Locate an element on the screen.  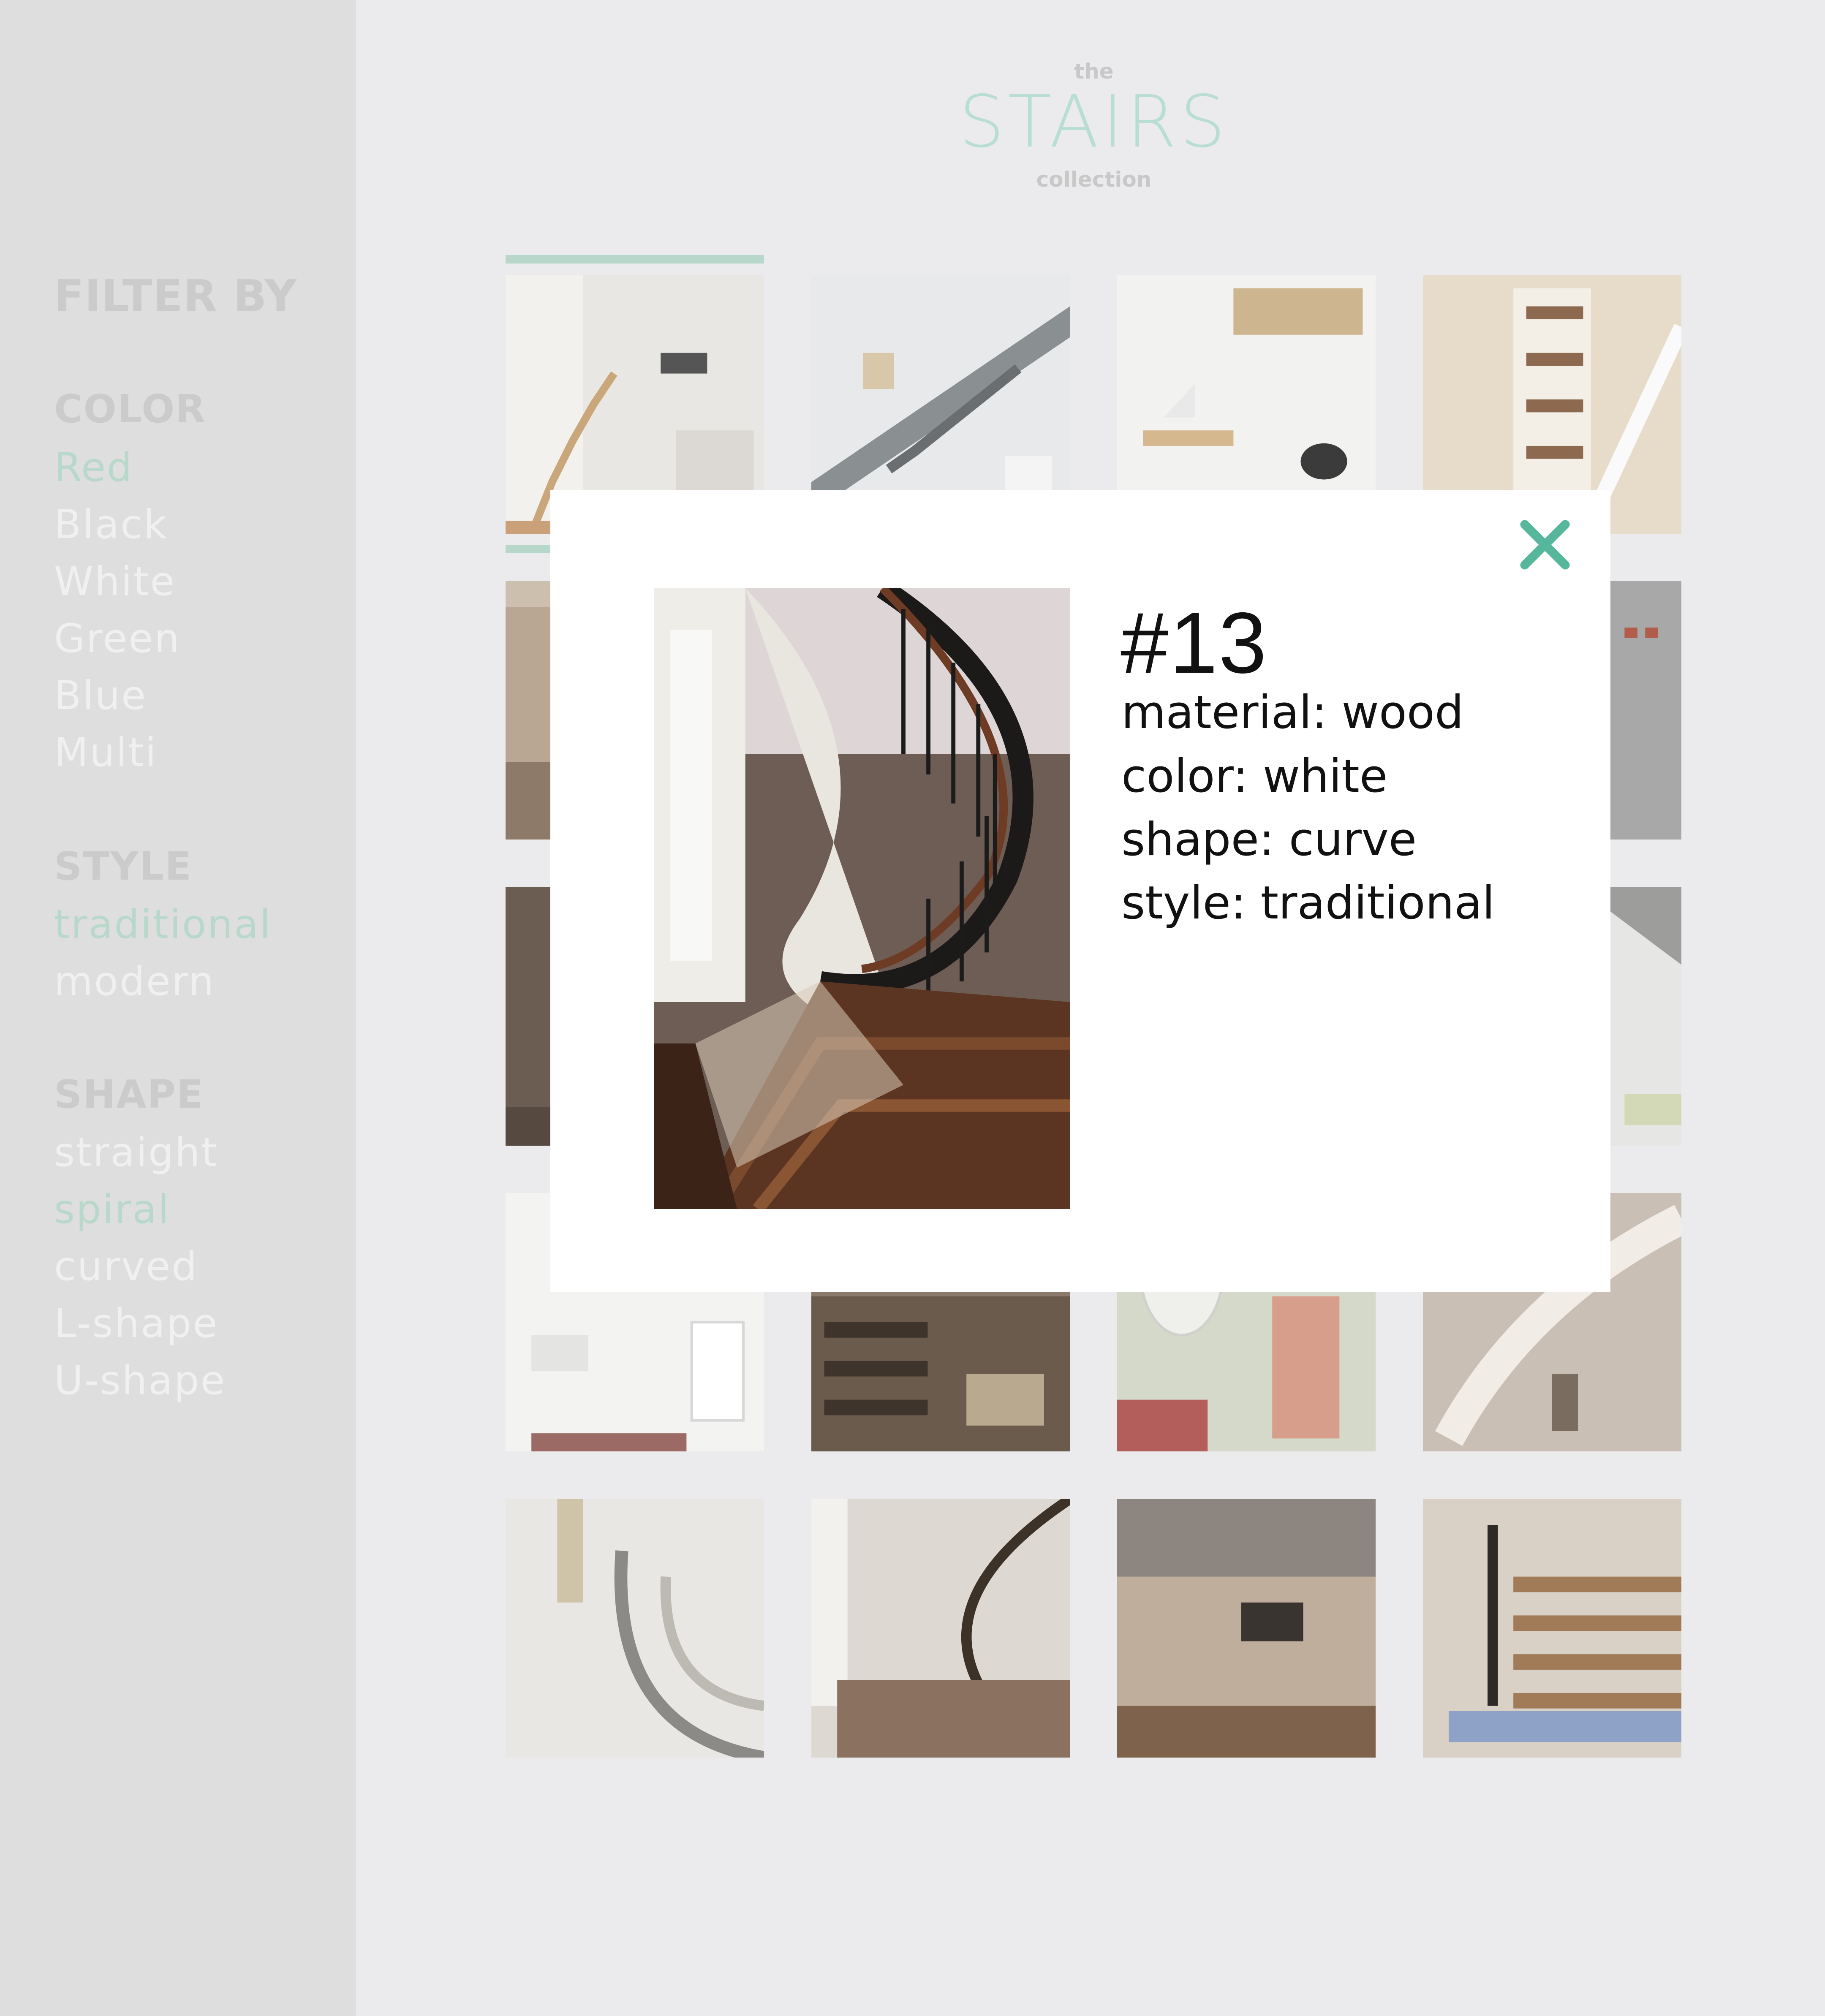
filter-group-style-title: STYLE is located at coordinates (123, 866).